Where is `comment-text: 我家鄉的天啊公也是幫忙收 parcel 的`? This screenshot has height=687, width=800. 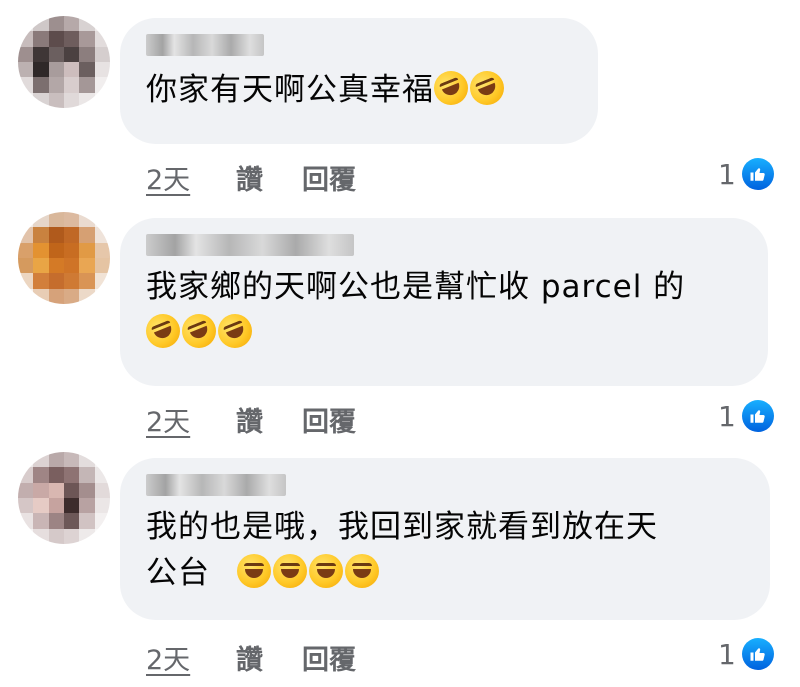 comment-text: 我家鄉的天啊公也是幫忙收 parcel 的 is located at coordinates (441, 310).